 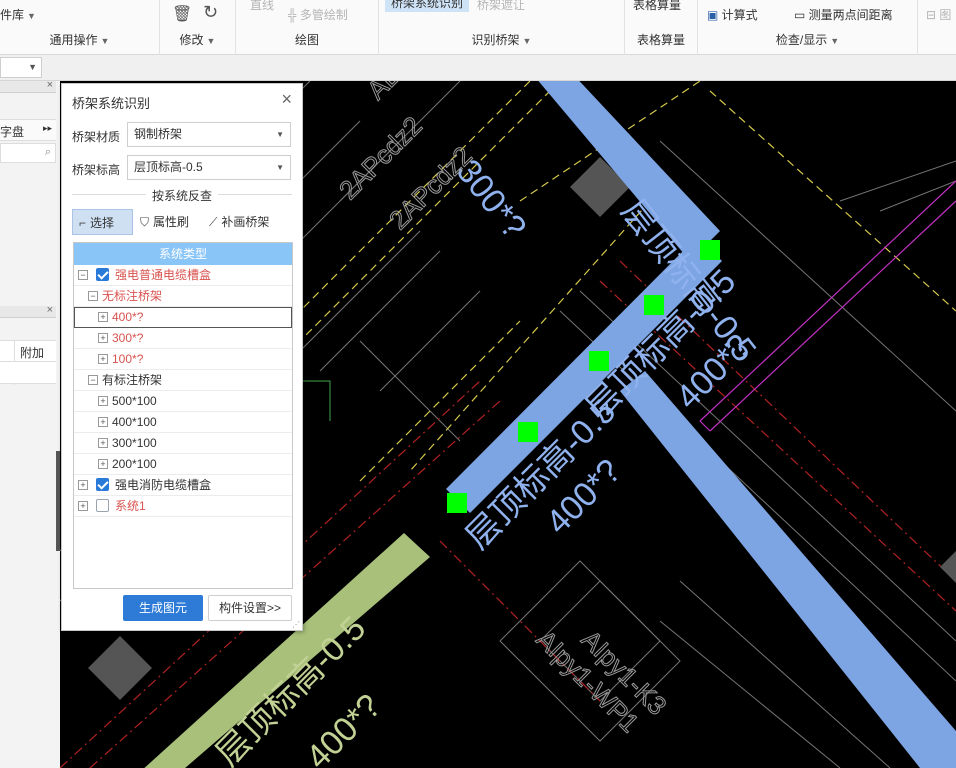 I want to click on ribbon-group-label: 通用操作 ▼, so click(x=79, y=39).